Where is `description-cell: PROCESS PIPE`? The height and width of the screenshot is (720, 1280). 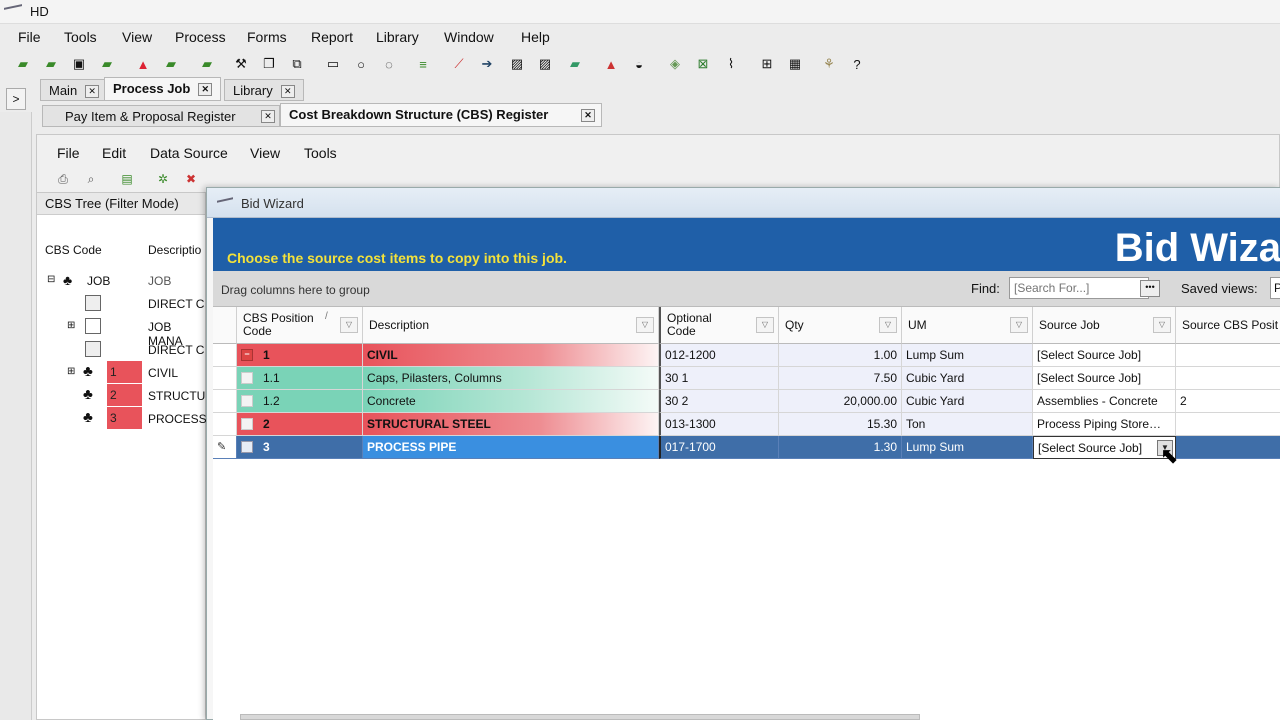
description-cell: PROCESS PIPE is located at coordinates (511, 447).